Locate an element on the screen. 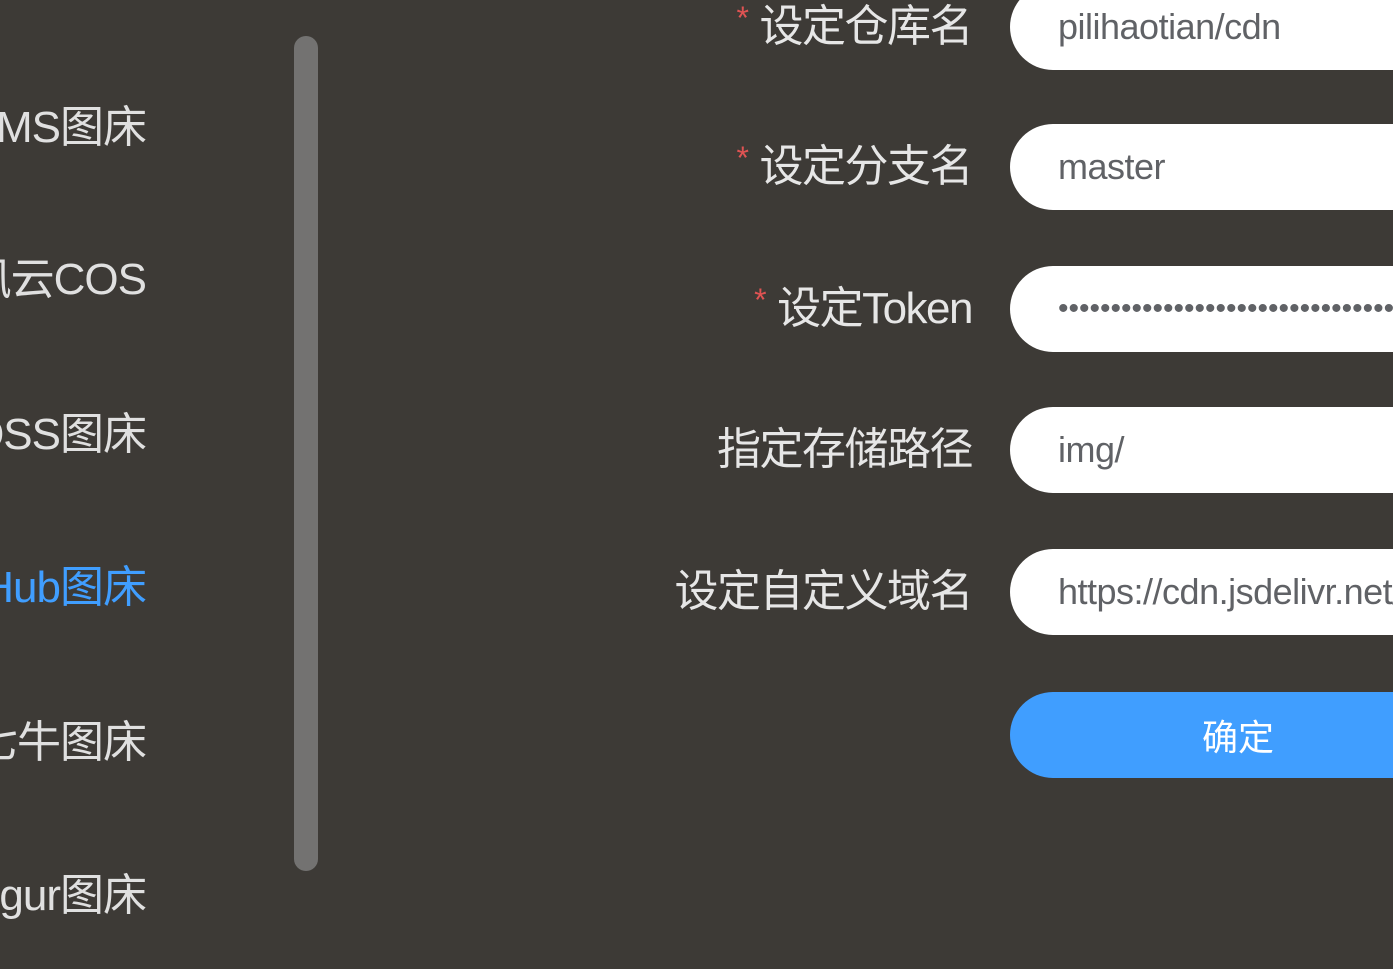 The image size is (1393, 969). form-row-domain: 设定自定义域名 is located at coordinates (696, 592).